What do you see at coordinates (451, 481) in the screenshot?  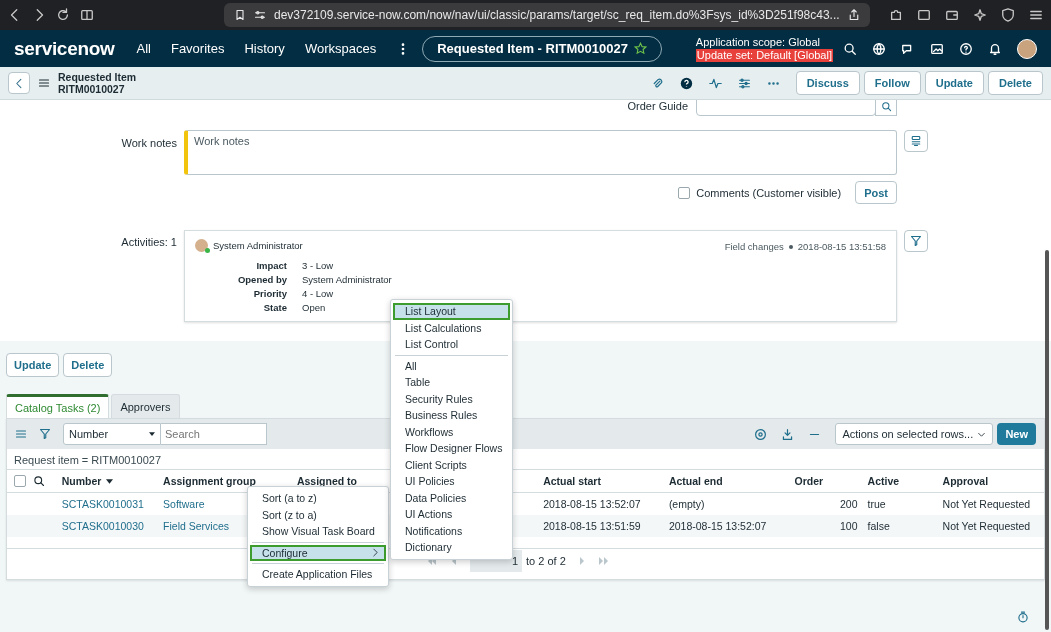 I see `menu-item: UI Policies` at bounding box center [451, 481].